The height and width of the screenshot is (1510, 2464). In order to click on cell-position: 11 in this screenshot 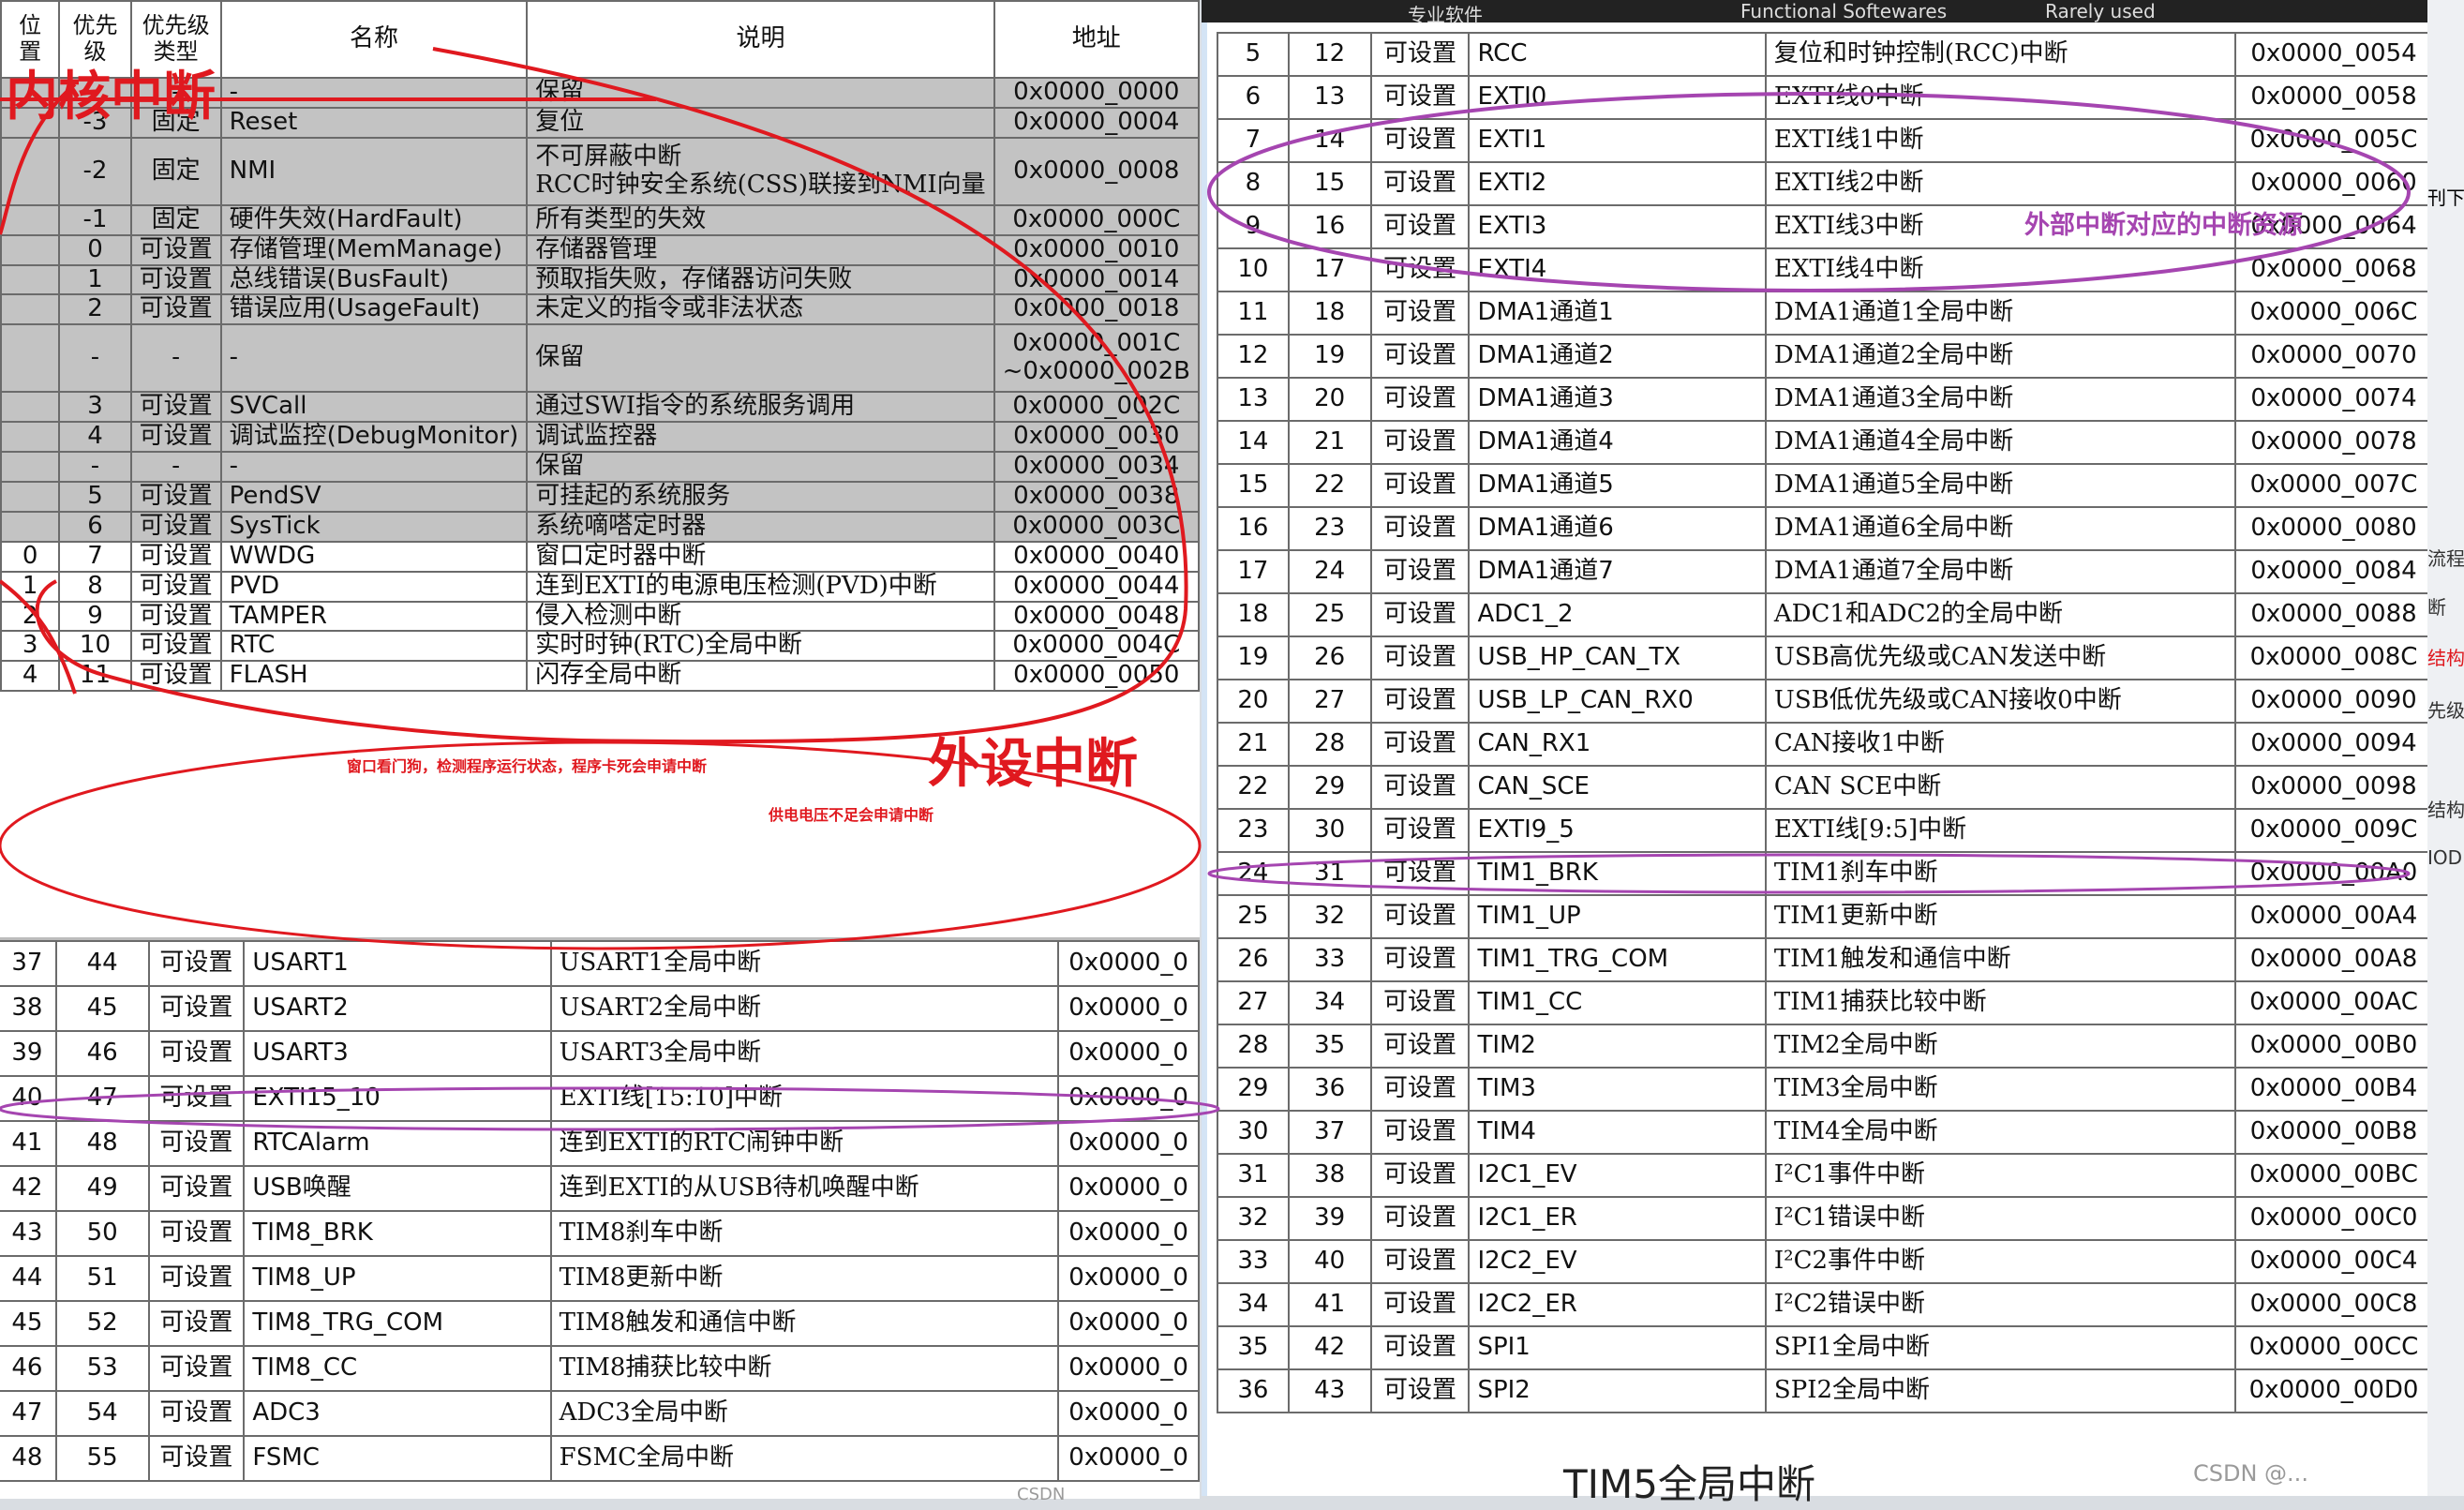, I will do `click(1254, 313)`.